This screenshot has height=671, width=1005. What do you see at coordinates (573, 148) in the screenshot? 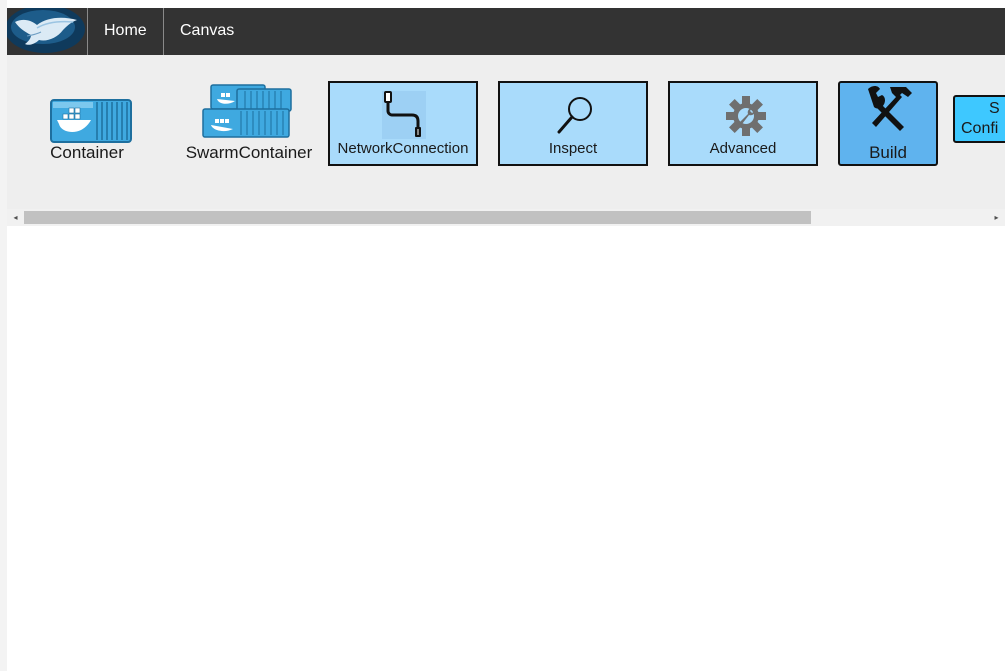
I see `tool-label: Inspect` at bounding box center [573, 148].